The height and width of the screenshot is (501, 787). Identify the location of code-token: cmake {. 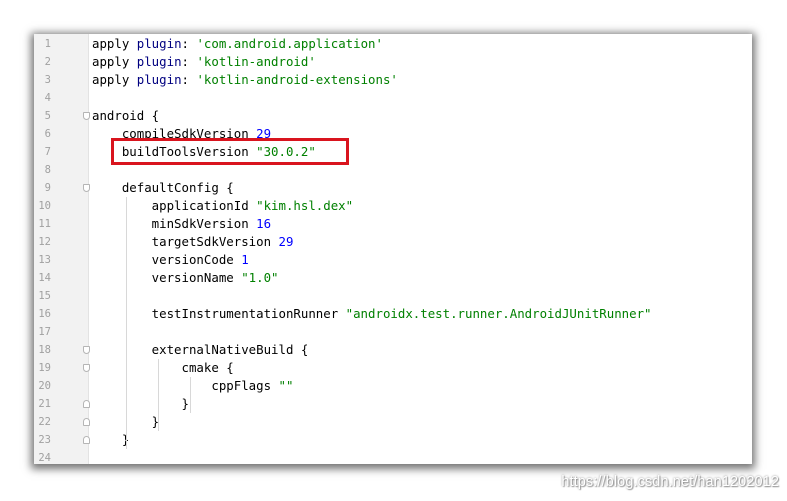
(163, 367).